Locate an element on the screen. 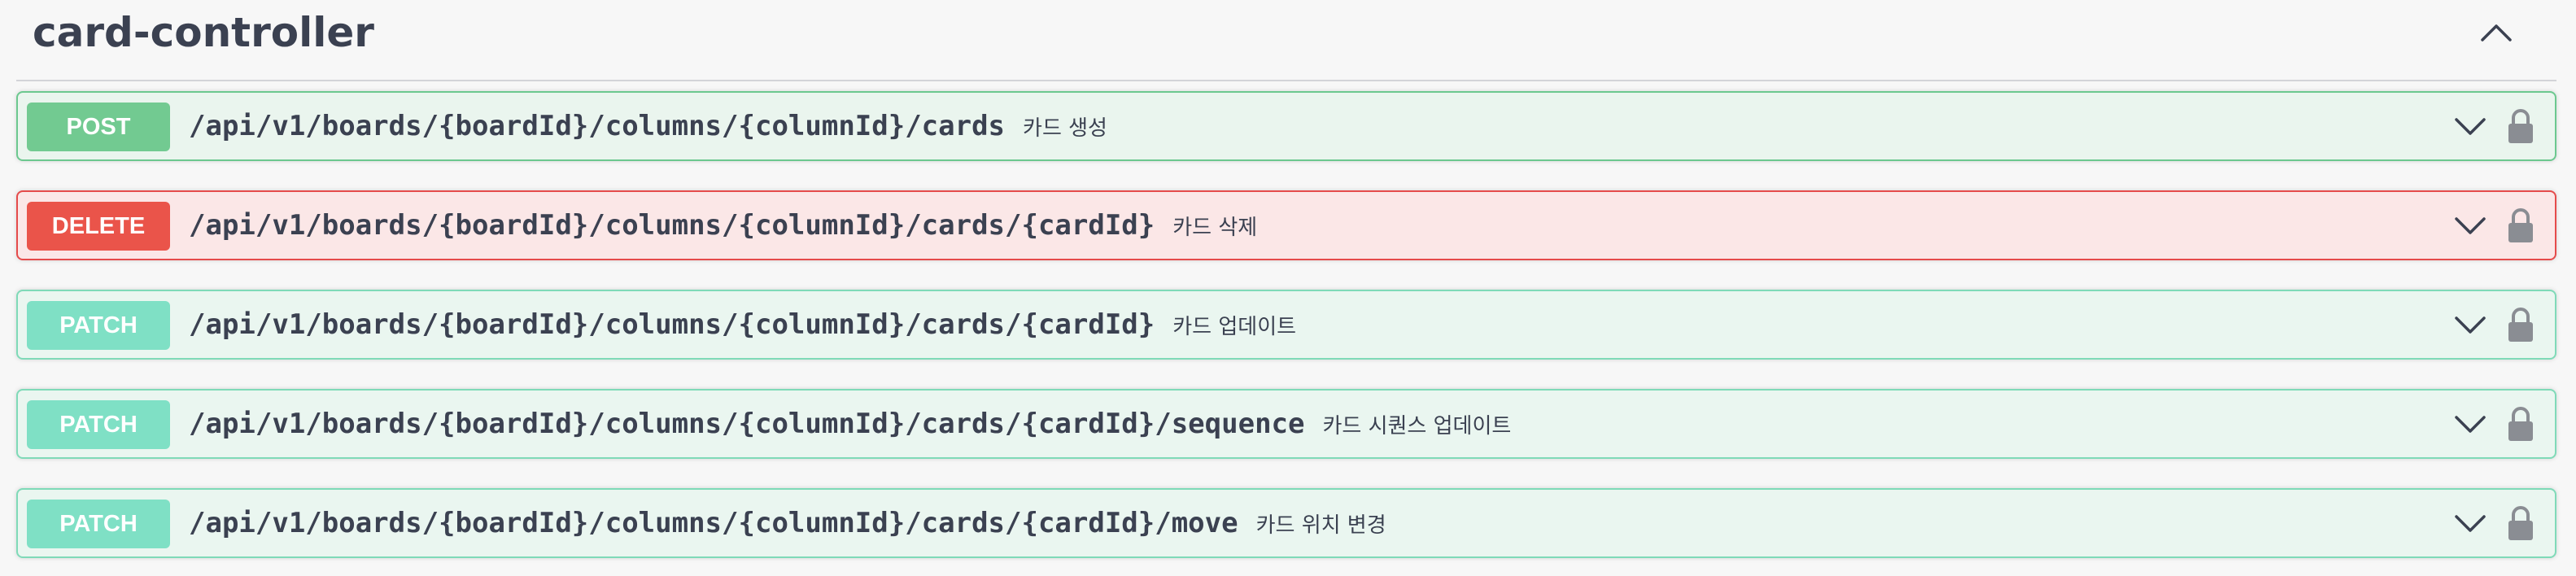 Image resolution: width=2576 pixels, height=576 pixels. operation-summary: 카드 업데이트 is located at coordinates (1234, 327).